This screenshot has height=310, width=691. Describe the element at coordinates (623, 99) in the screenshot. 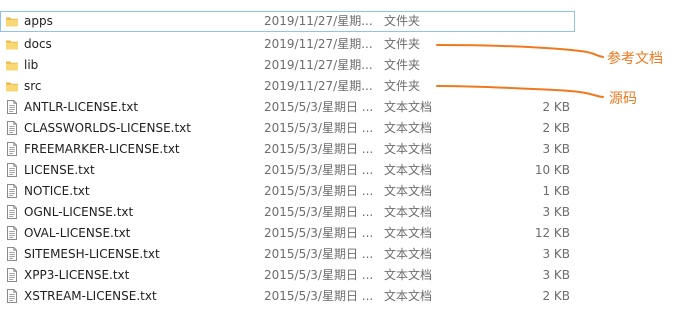

I see `annotation-src-label: 源码` at that location.